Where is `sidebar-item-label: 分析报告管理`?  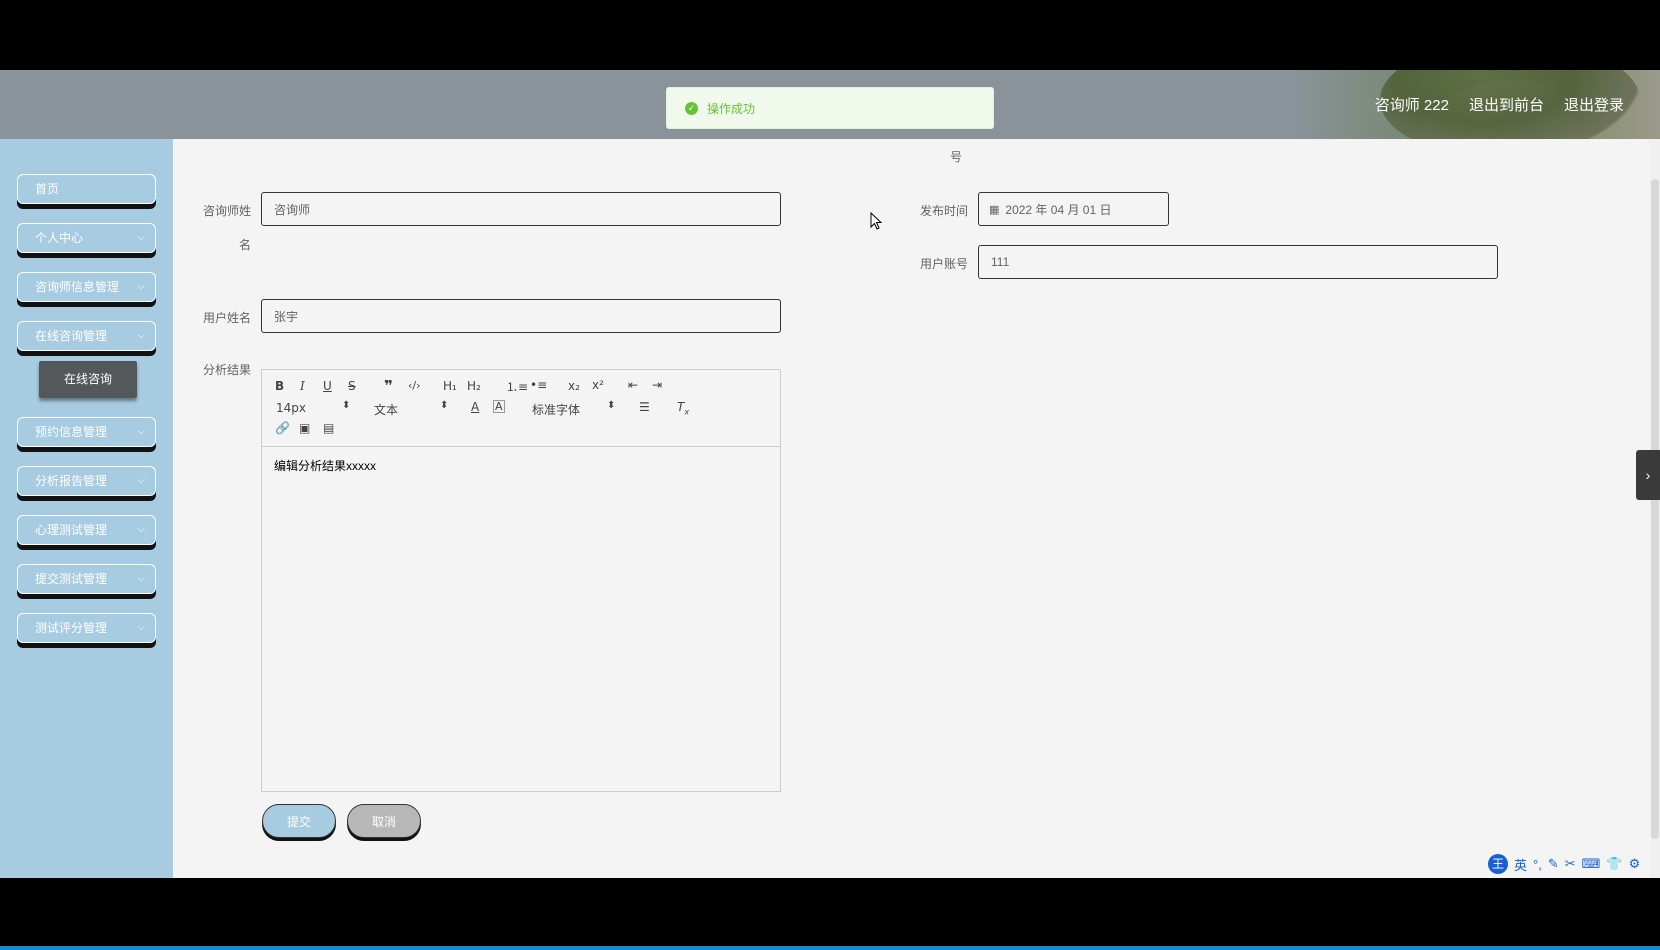 sidebar-item-label: 分析报告管理 is located at coordinates (71, 481).